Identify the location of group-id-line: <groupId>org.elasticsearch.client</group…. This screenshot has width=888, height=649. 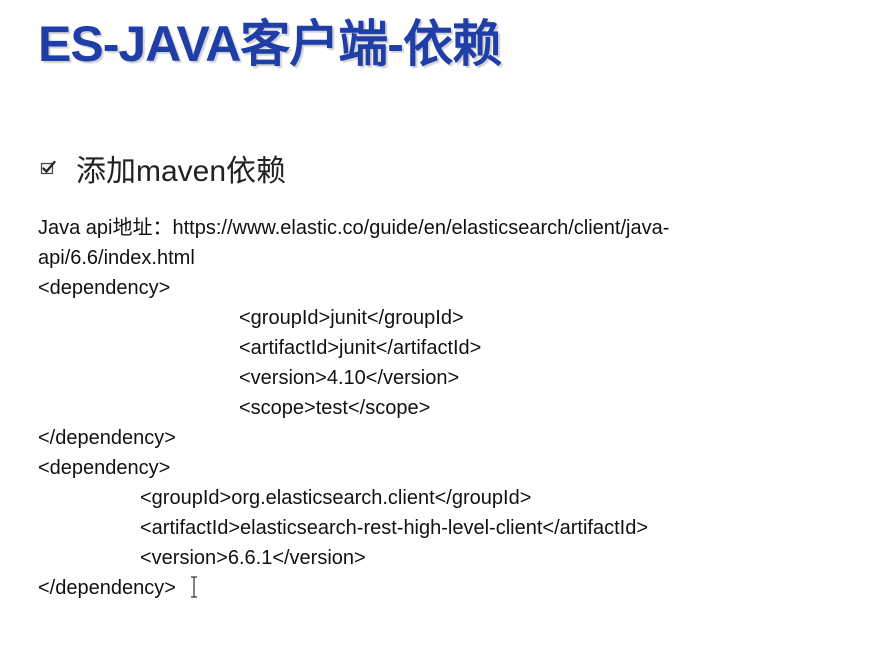
(336, 498).